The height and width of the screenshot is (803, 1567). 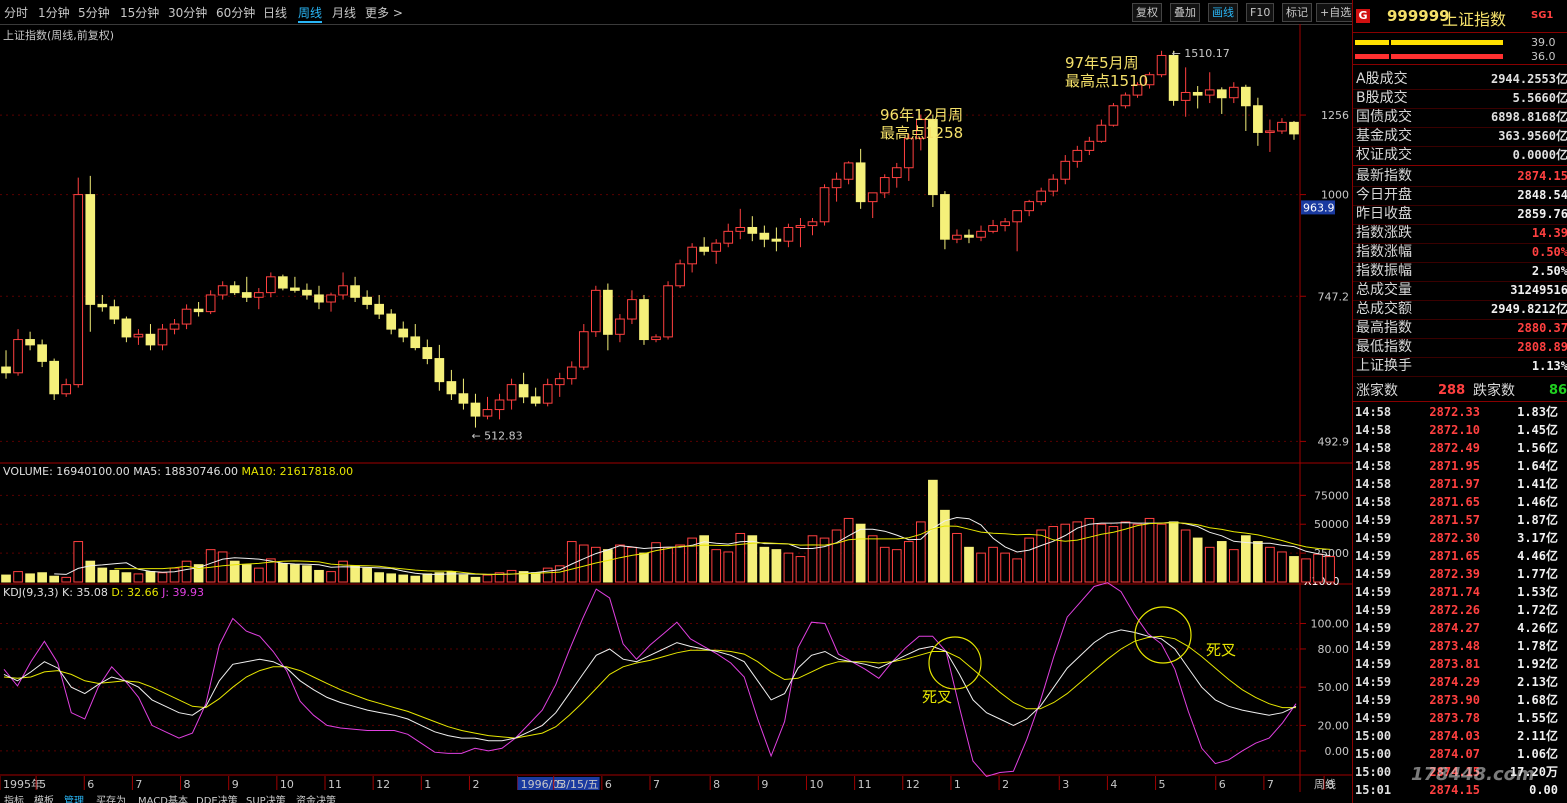 I want to click on toolbar-button-5: +自选, so click(x=1336, y=12).